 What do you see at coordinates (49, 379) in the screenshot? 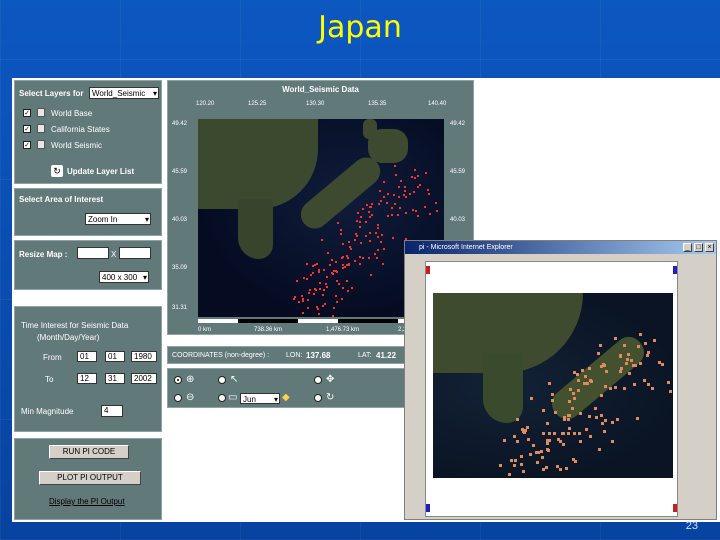
I see `to-label: To` at bounding box center [49, 379].